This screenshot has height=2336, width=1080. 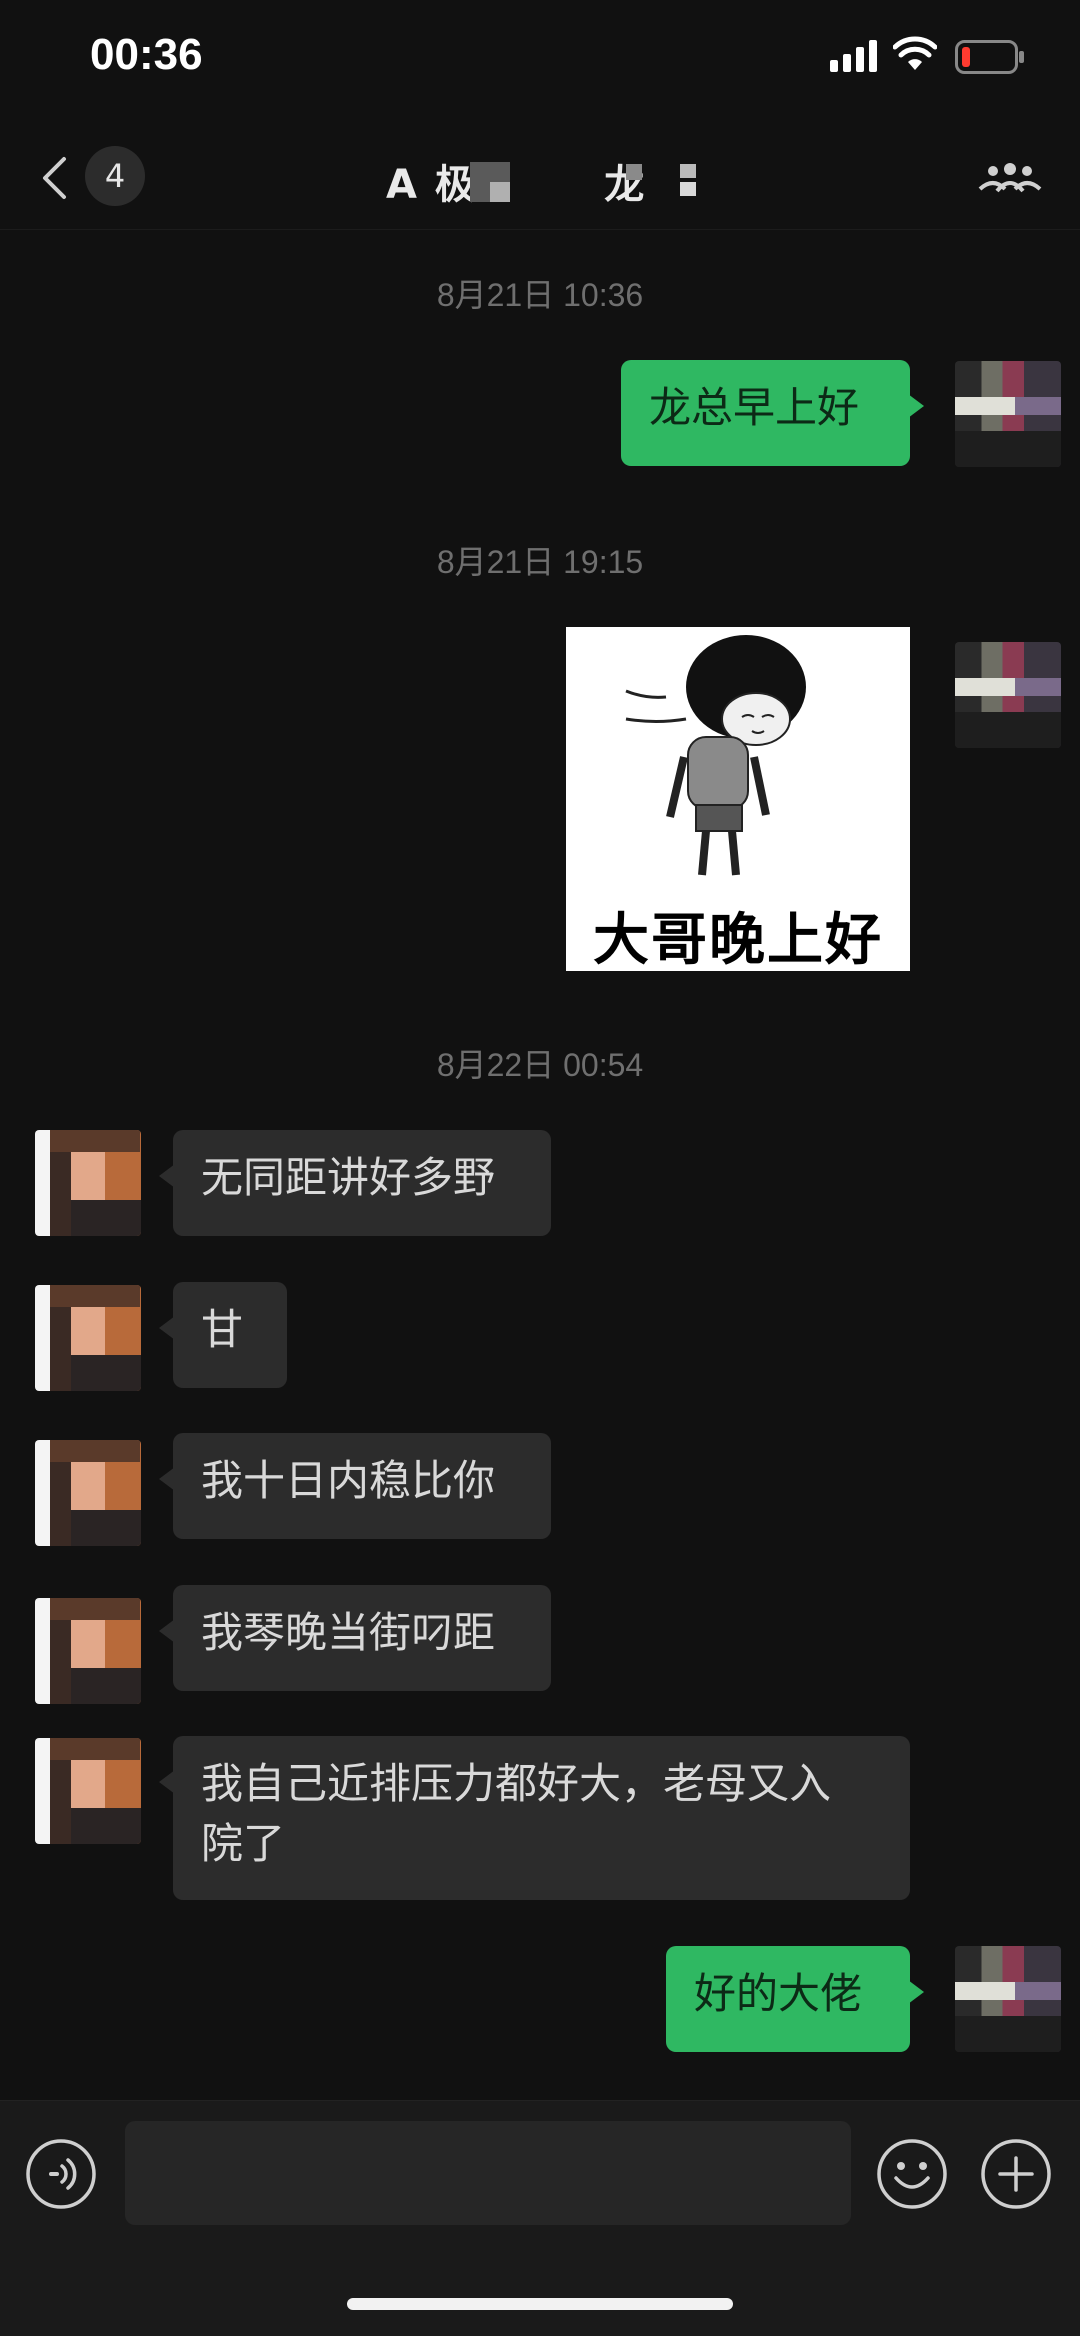 I want to click on timestamp: 8月21日 10:36, so click(x=540, y=295).